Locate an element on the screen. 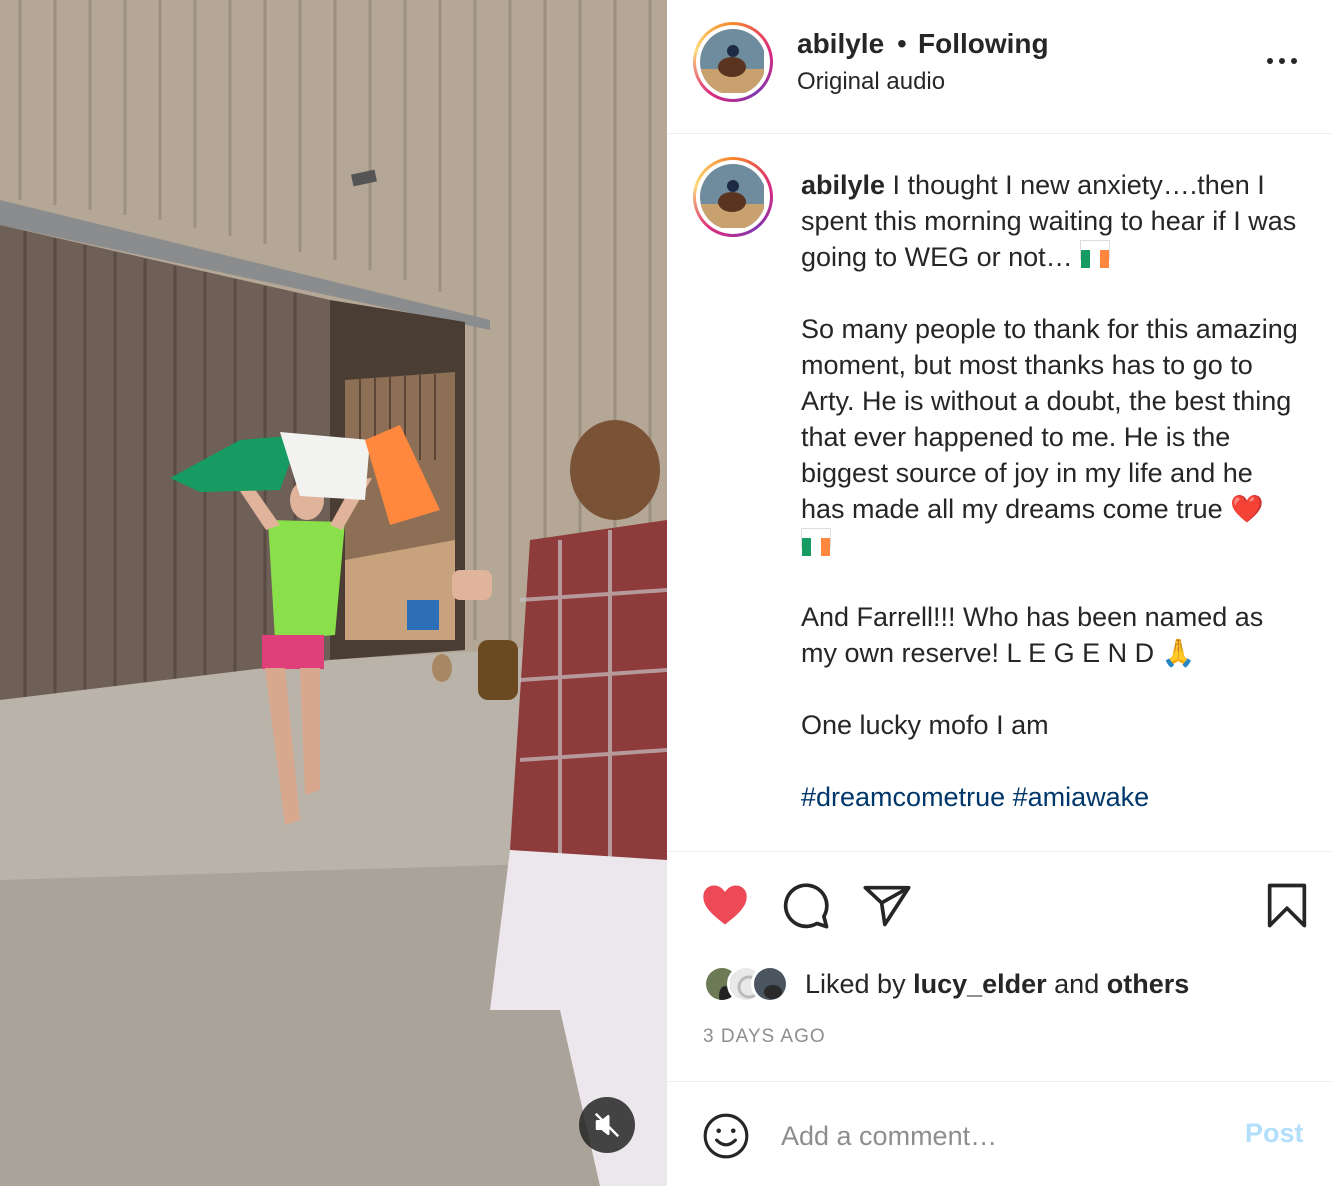  comment-bar: Post is located at coordinates (999, 1133).